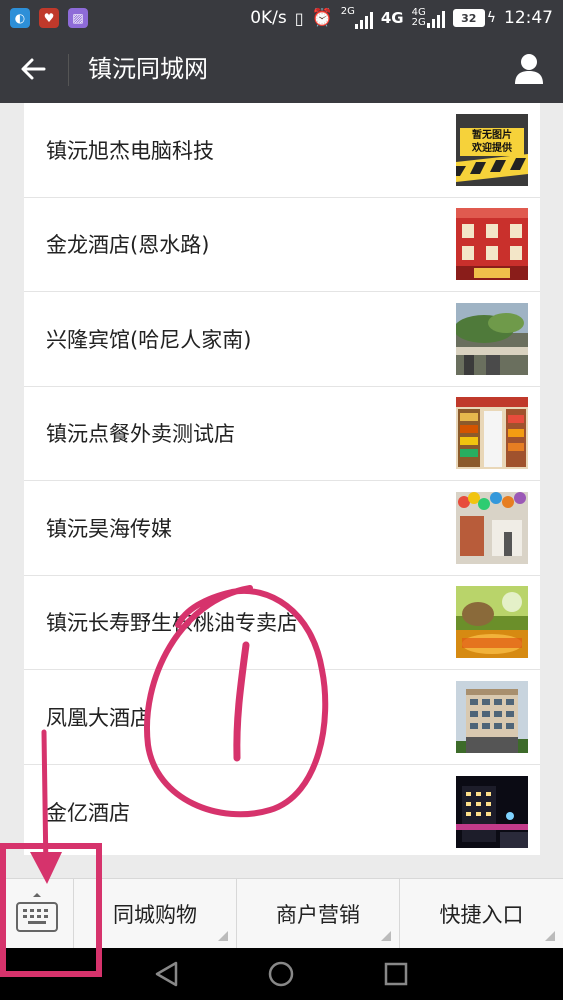  I want to click on keyboard-icon, so click(37, 912).